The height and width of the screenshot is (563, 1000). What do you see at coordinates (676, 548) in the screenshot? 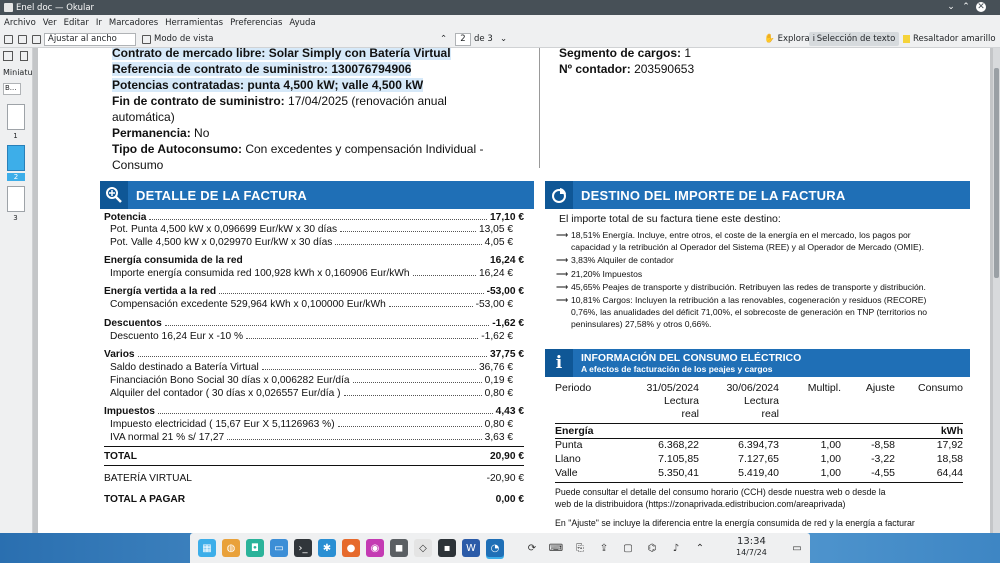
I see `volume-icon: ♪` at bounding box center [676, 548].